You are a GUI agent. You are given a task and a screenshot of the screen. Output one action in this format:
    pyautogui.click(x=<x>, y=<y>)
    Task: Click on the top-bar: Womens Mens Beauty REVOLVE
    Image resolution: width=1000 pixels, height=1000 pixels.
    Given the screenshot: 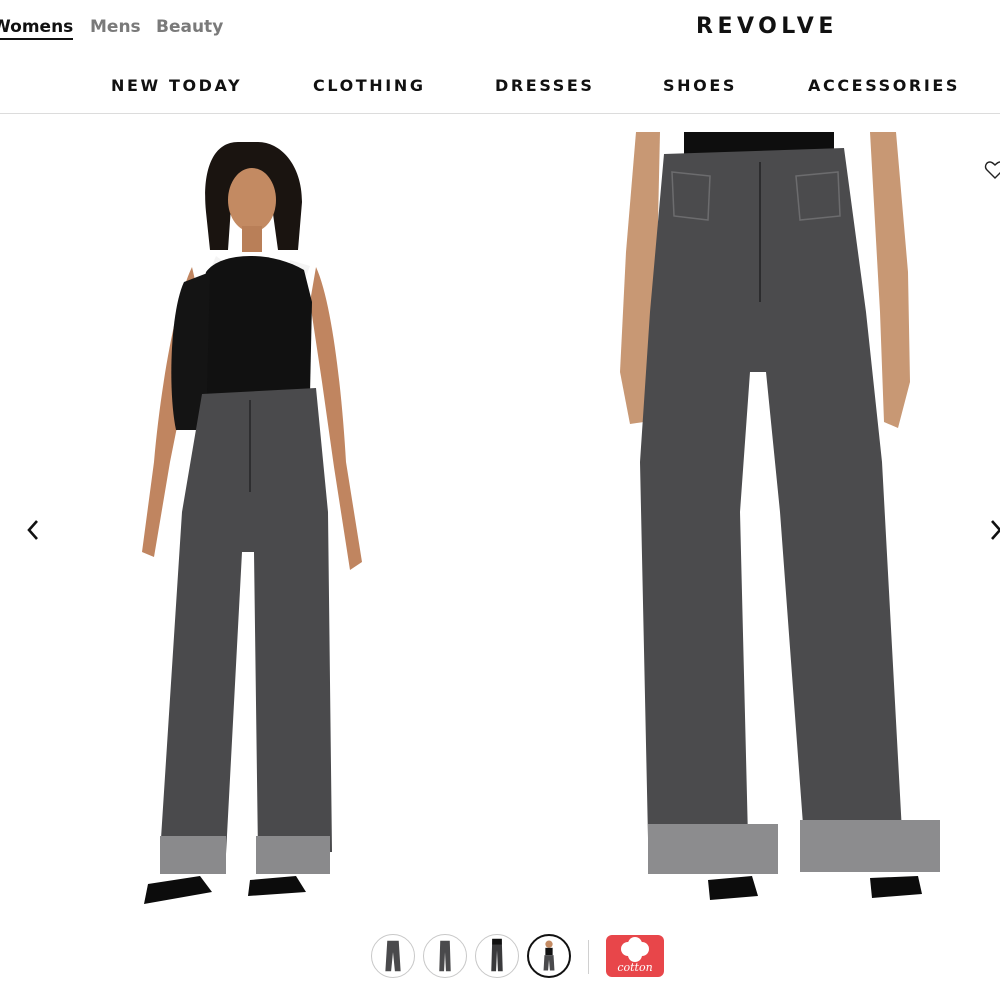 What is the action you would take?
    pyautogui.click(x=500, y=28)
    